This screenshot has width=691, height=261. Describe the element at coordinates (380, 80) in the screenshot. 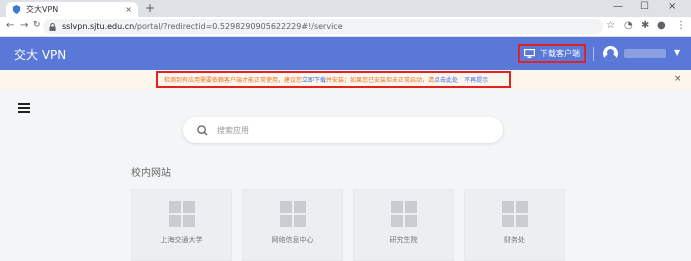

I see `notice-text-2: 并安装；如果您已安装但未正常启动，请` at that location.